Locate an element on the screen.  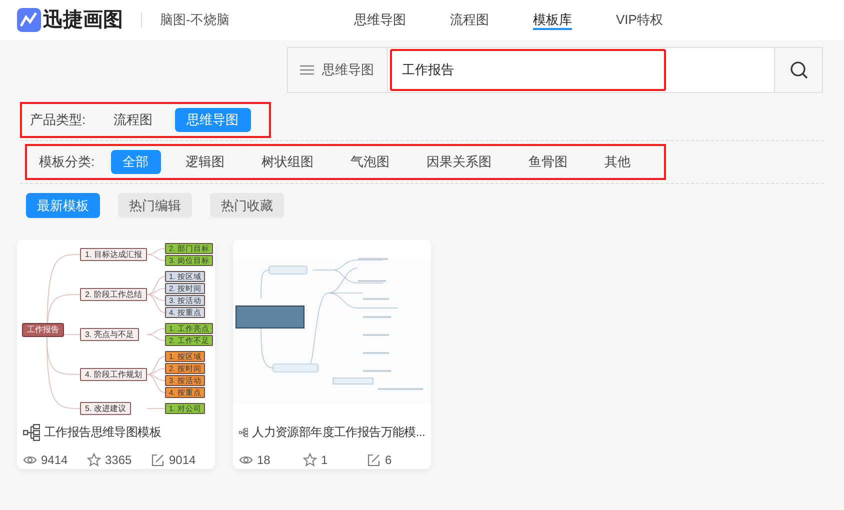
nav-tab: 流程图 is located at coordinates (469, 20).